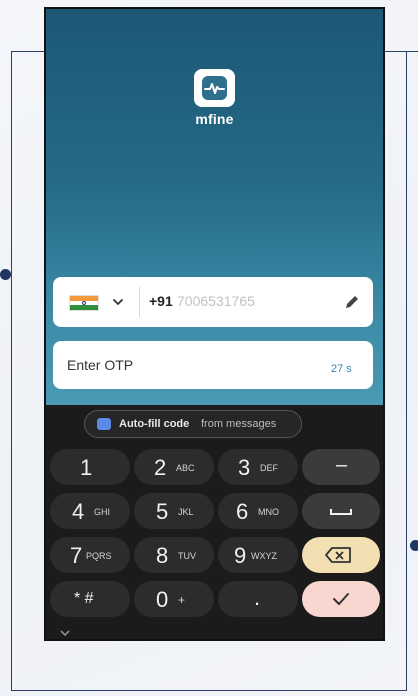 Image resolution: width=418 pixels, height=696 pixels. Describe the element at coordinates (214, 119) in the screenshot. I see `app-name: mfine` at that location.